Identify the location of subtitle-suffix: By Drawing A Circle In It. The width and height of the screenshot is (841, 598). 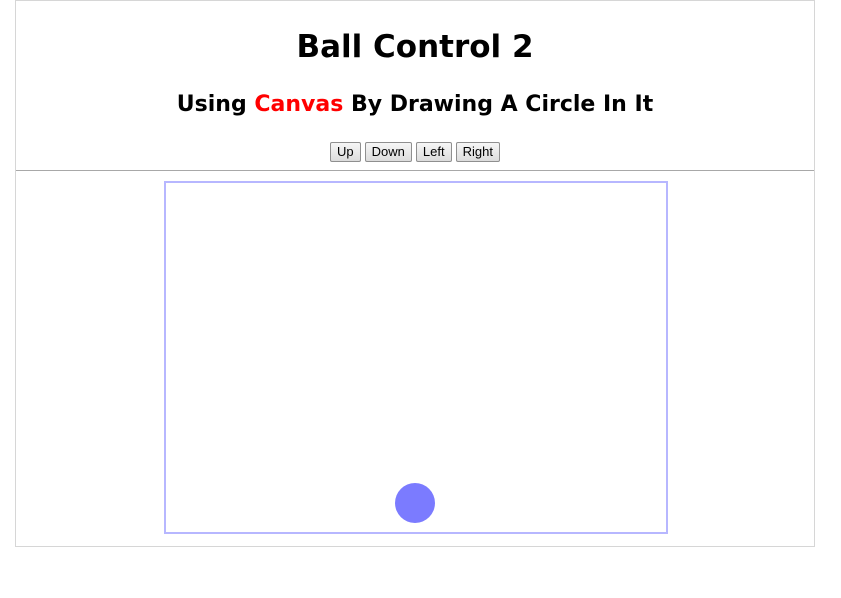
(498, 104).